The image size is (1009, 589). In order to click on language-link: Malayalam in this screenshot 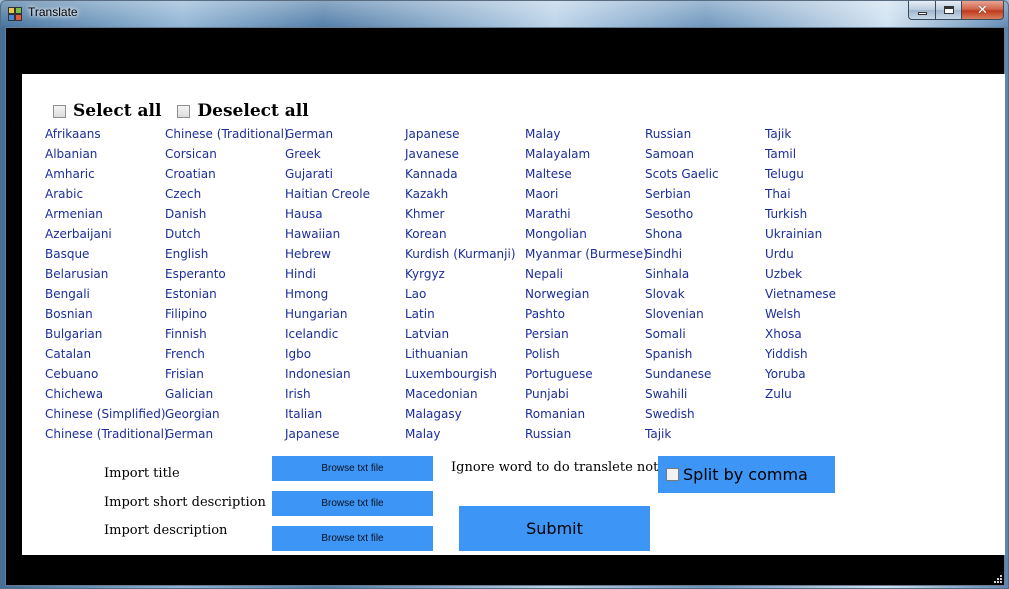, I will do `click(586, 154)`.